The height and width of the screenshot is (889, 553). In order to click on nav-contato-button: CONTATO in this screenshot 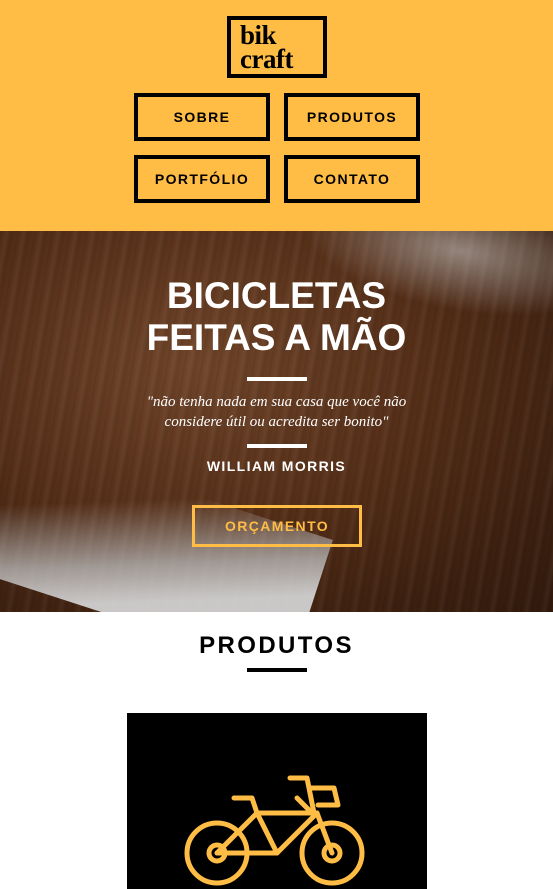, I will do `click(352, 179)`.